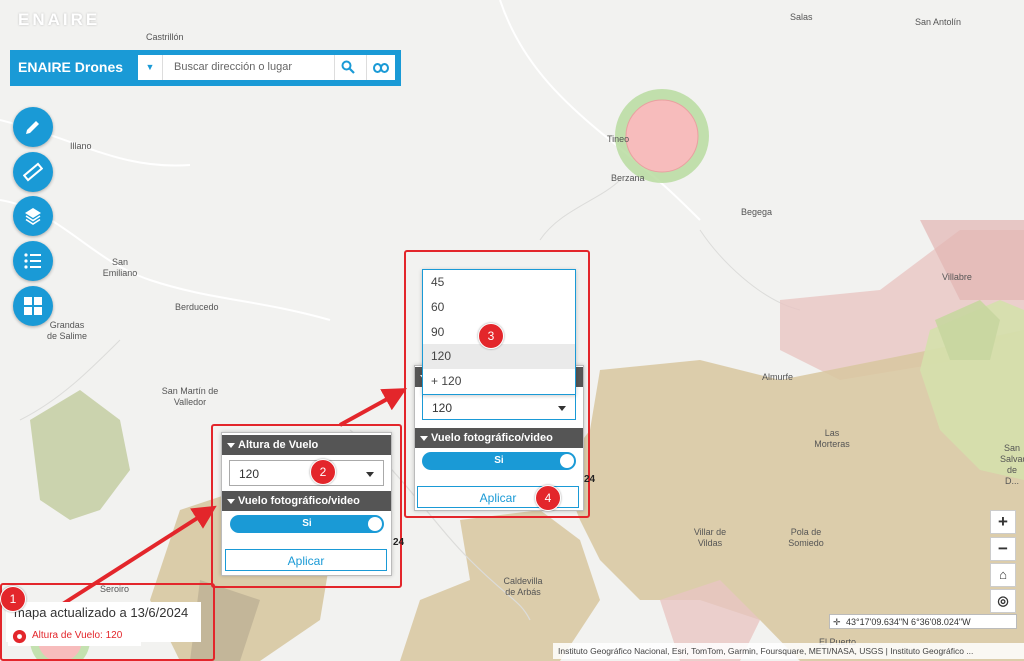 The width and height of the screenshot is (1024, 661). What do you see at coordinates (837, 622) in the screenshot?
I see `crosshair-icon: ✛` at bounding box center [837, 622].